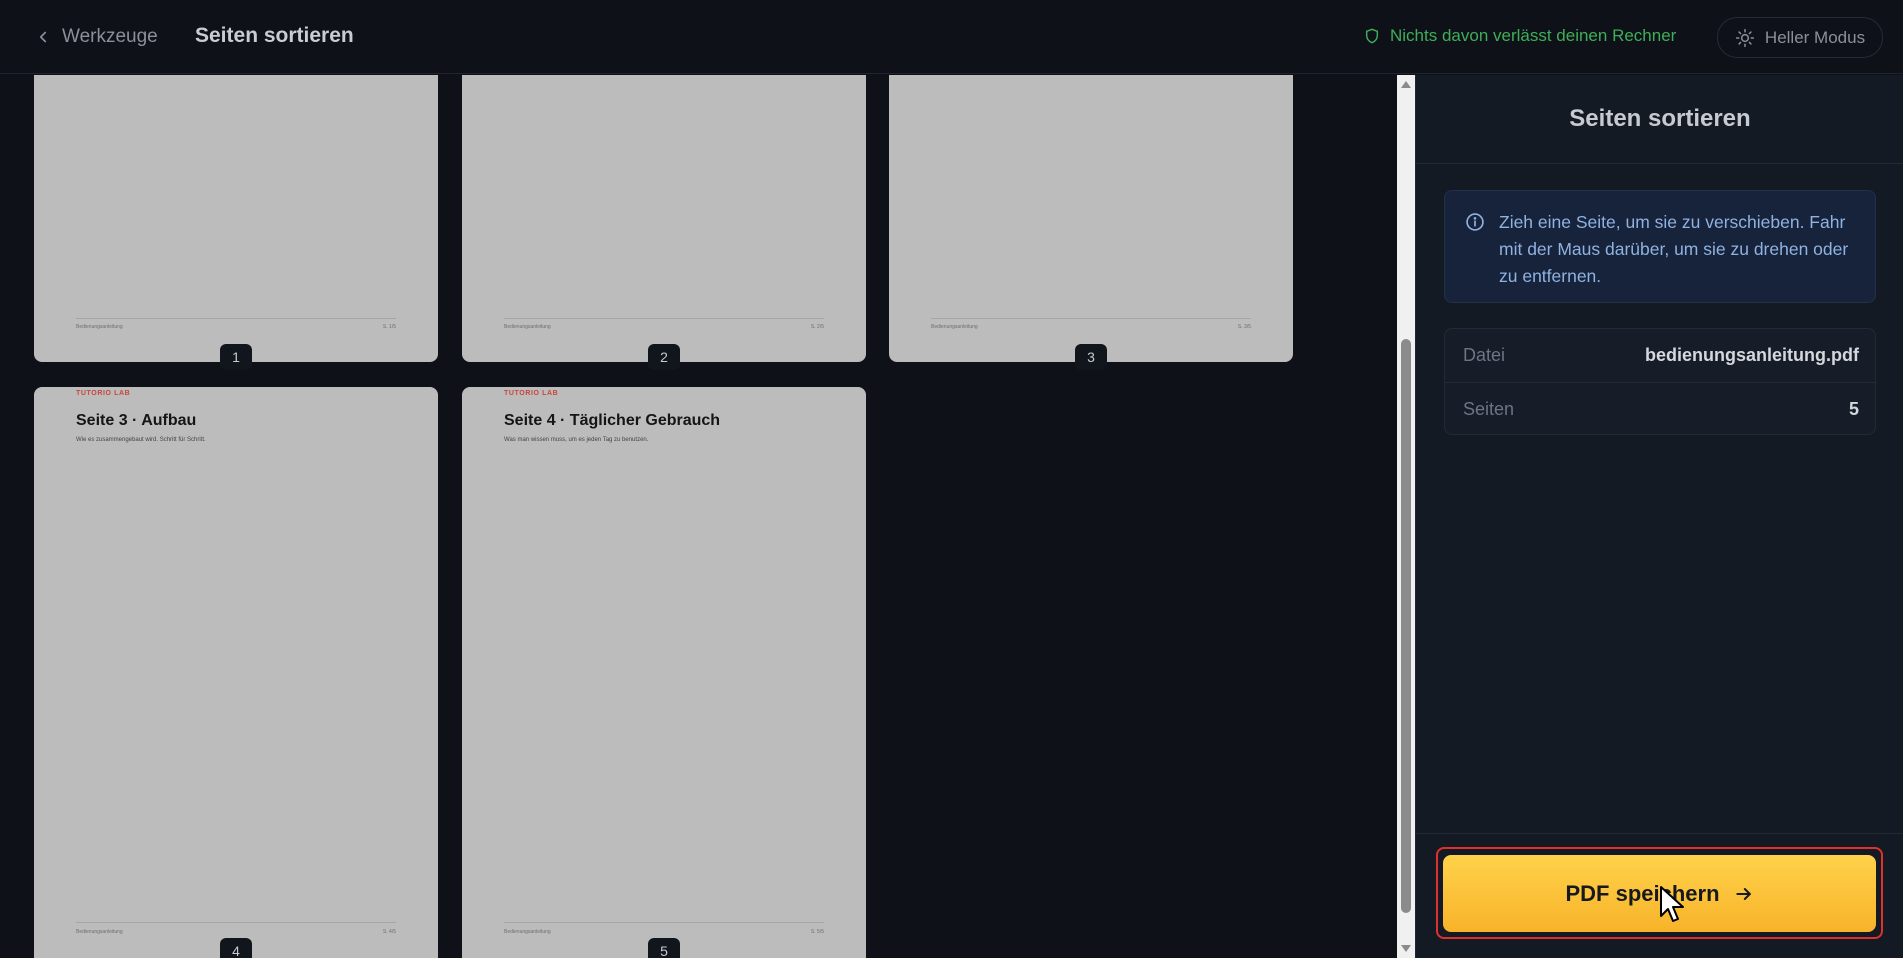 This screenshot has width=1903, height=958. Describe the element at coordinates (1853, 408) in the screenshot. I see `page-count: 5` at that location.